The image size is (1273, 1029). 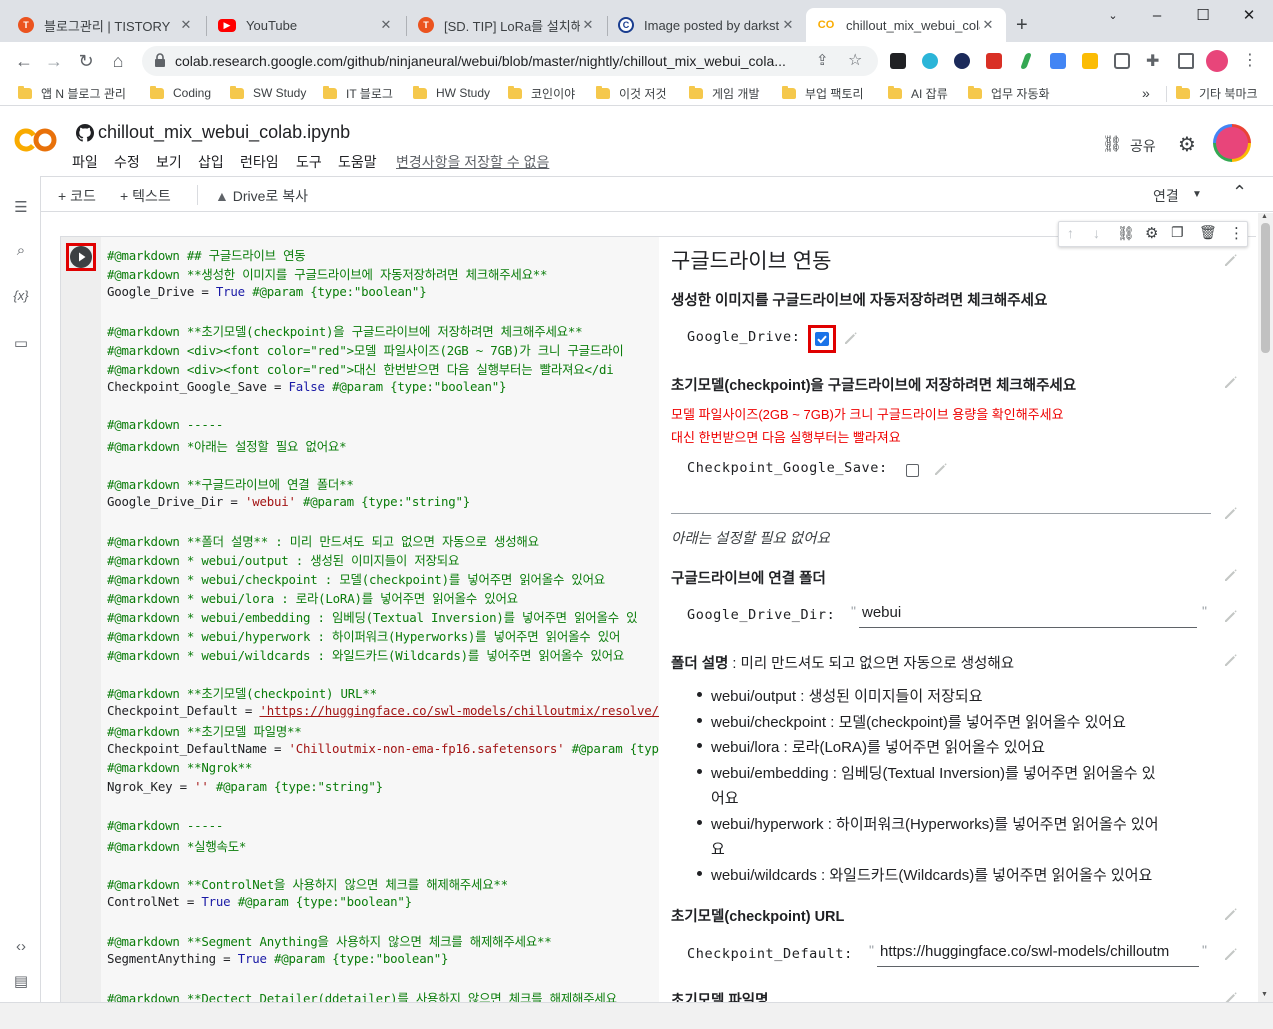 What do you see at coordinates (1126, 233) in the screenshot?
I see `link-cell-icon: ⛓` at bounding box center [1126, 233].